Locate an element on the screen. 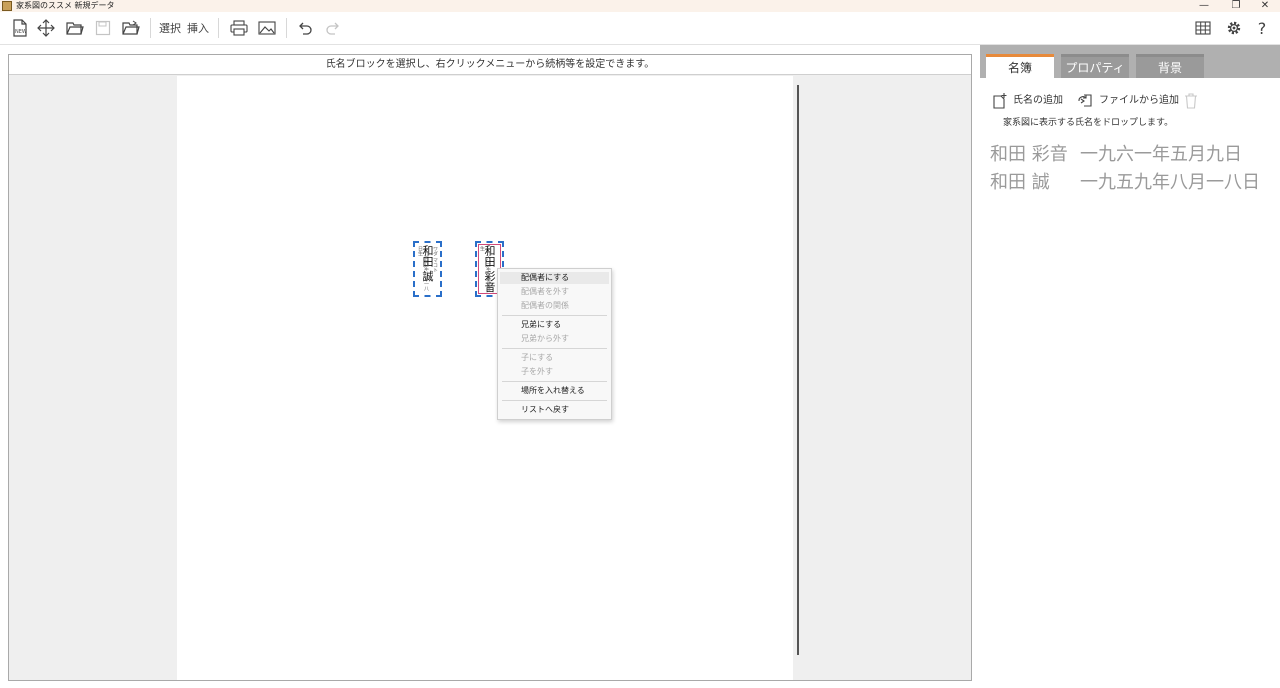 Image resolution: width=1280 pixels, height=688 pixels. menu-item-remove-child: 子を外す is located at coordinates (554, 372).